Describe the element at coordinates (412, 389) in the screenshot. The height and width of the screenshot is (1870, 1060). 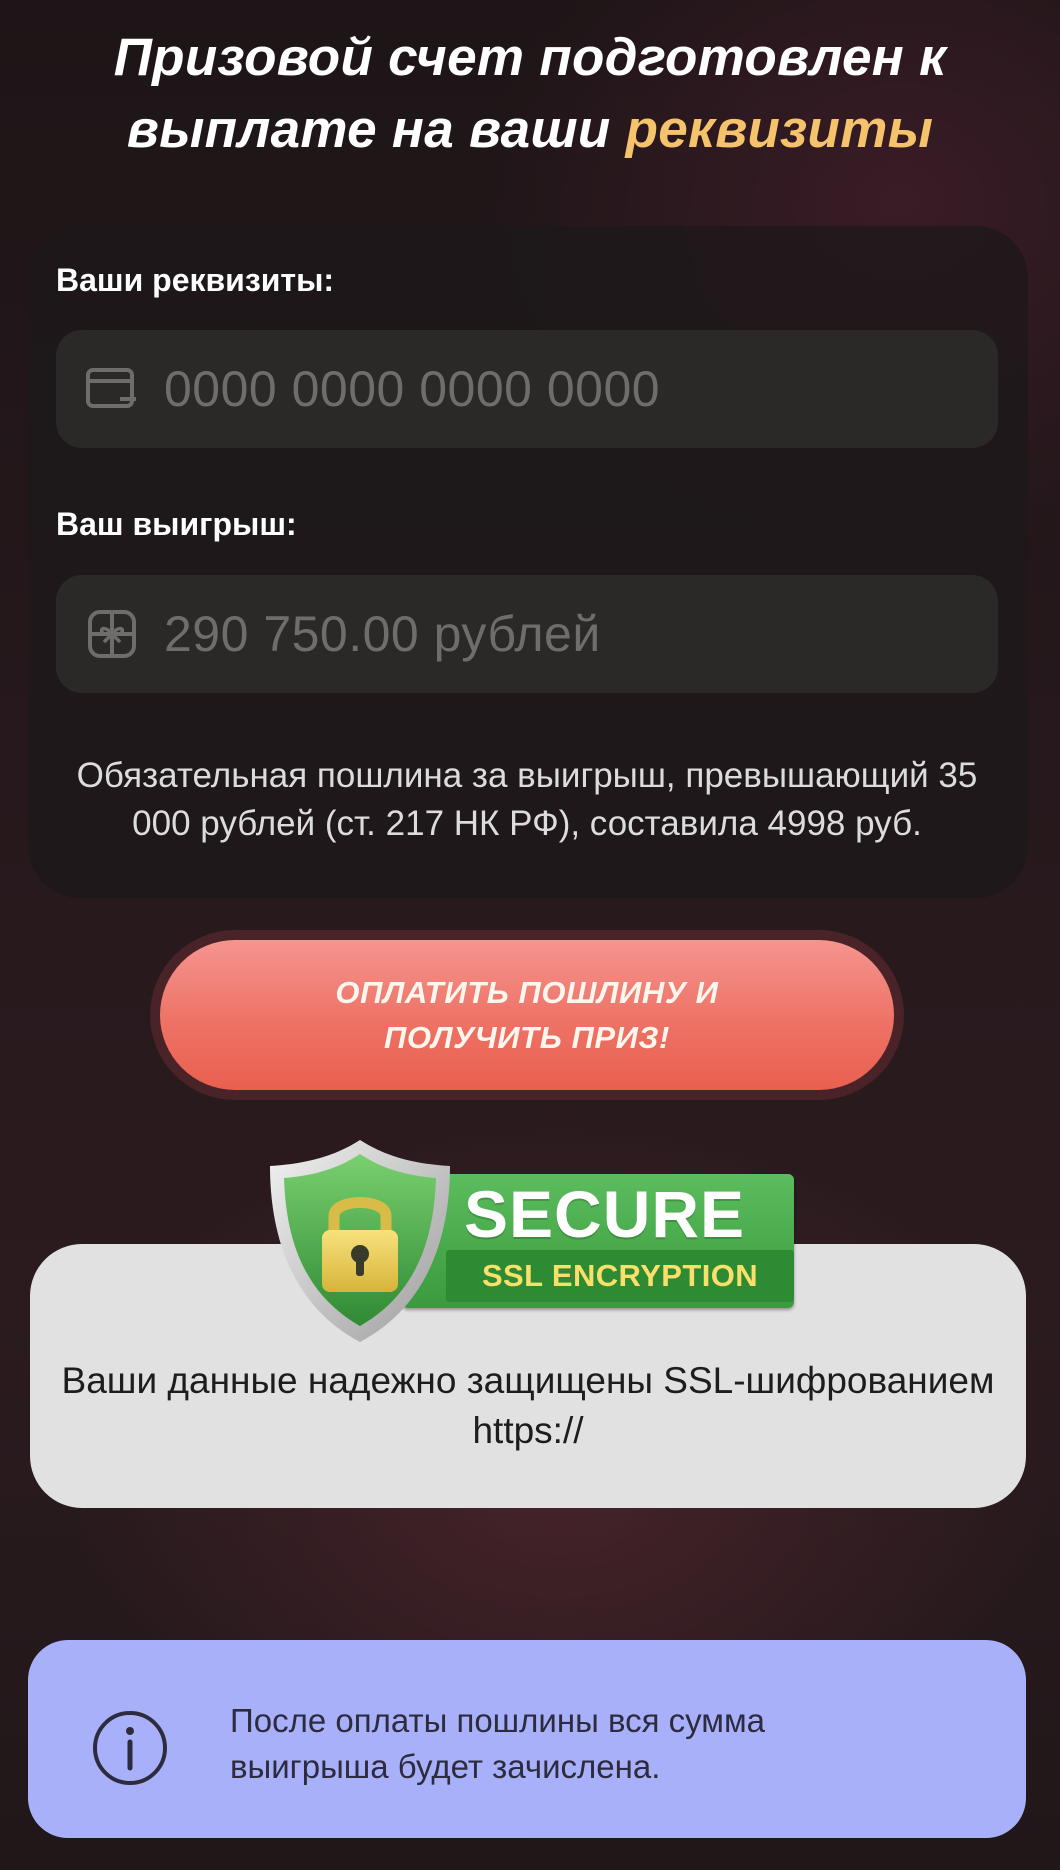
I see `card-number-placeholder: 0000 0000 0000 0000` at that location.